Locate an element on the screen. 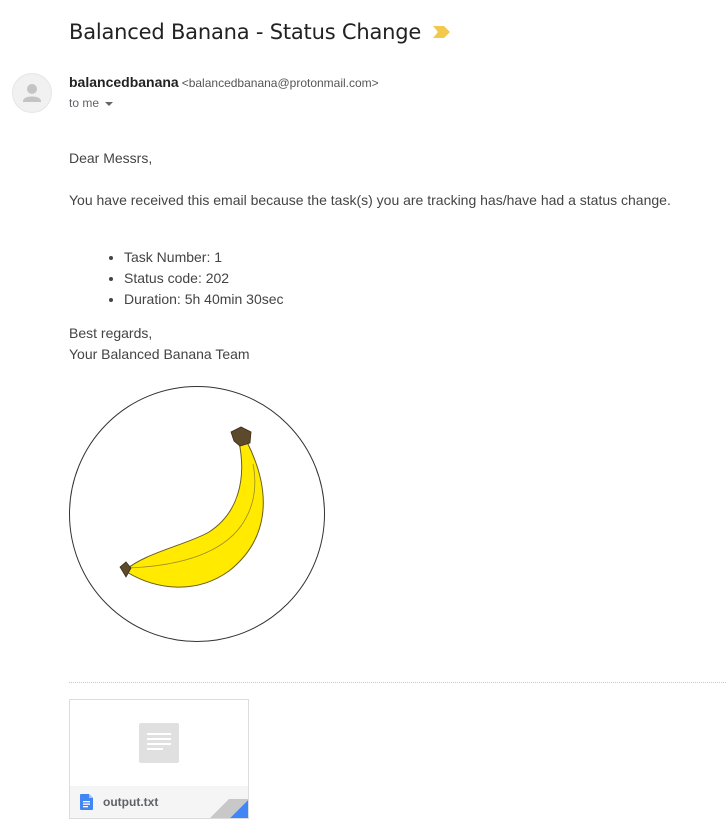 This screenshot has height=830, width=726. status-code-item: Status code: 202 is located at coordinates (204, 278).